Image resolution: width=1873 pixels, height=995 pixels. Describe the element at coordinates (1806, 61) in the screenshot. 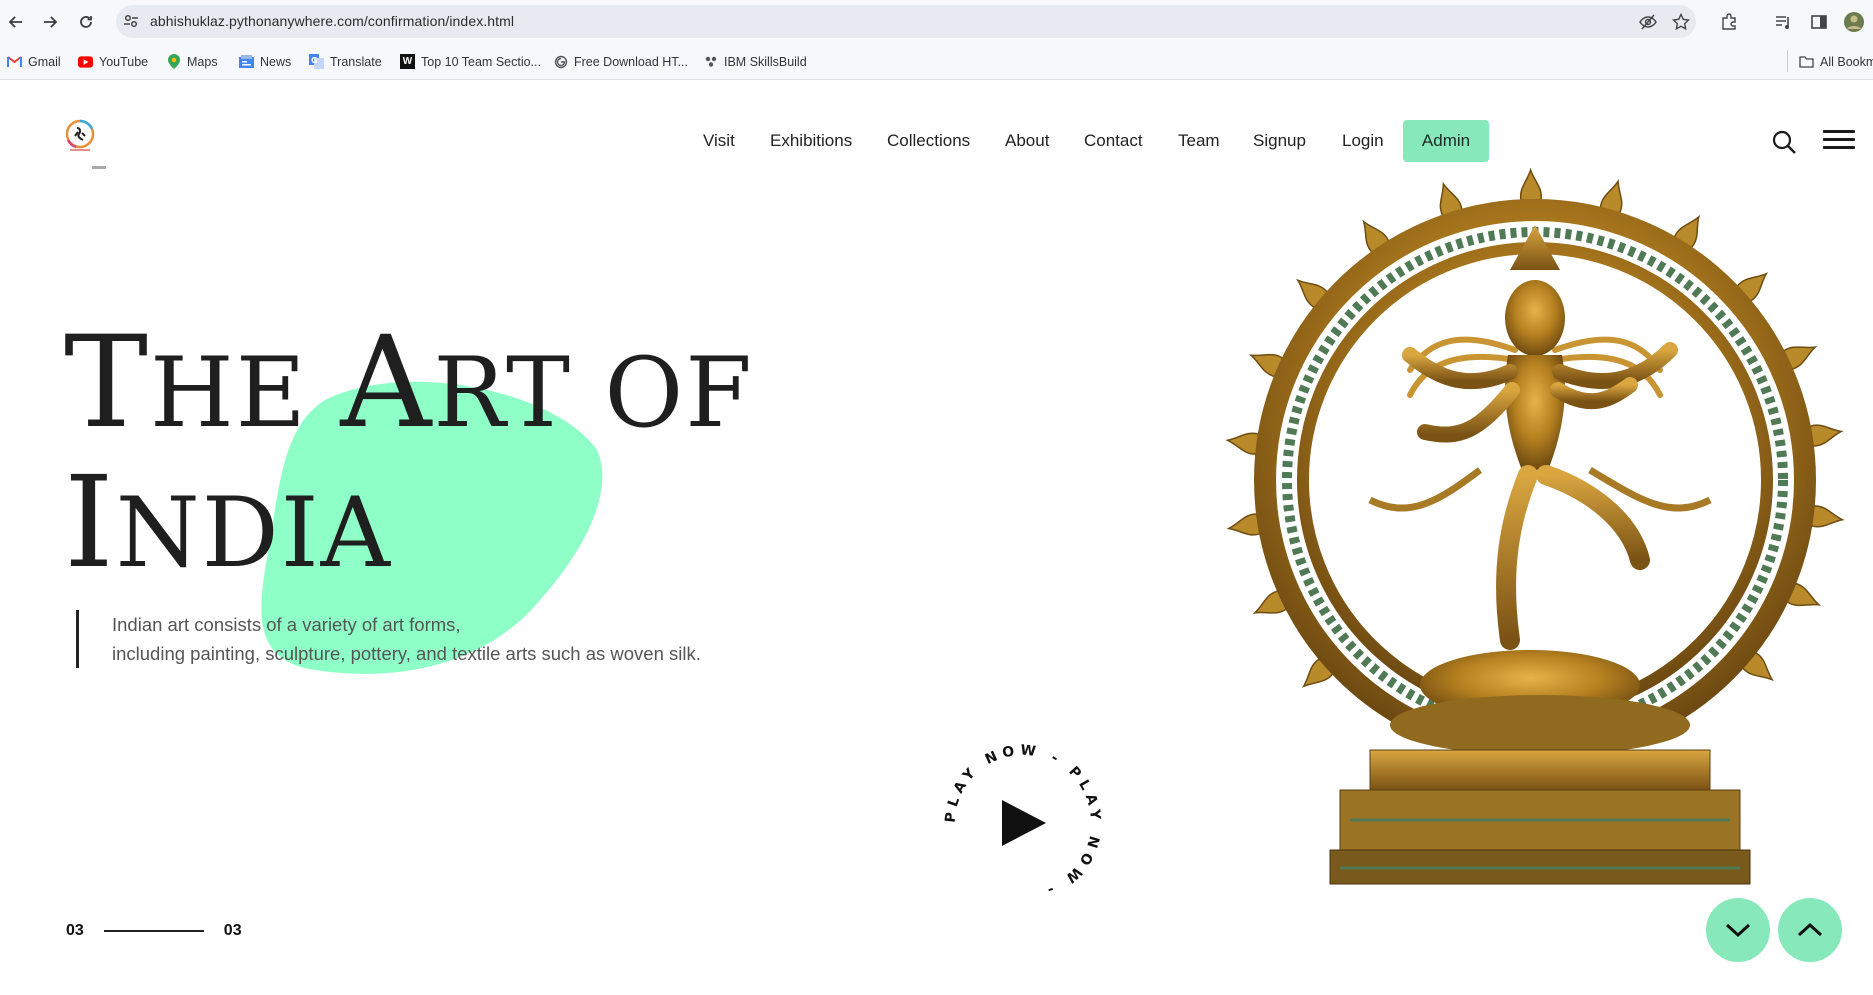

I see `folder-icon` at that location.